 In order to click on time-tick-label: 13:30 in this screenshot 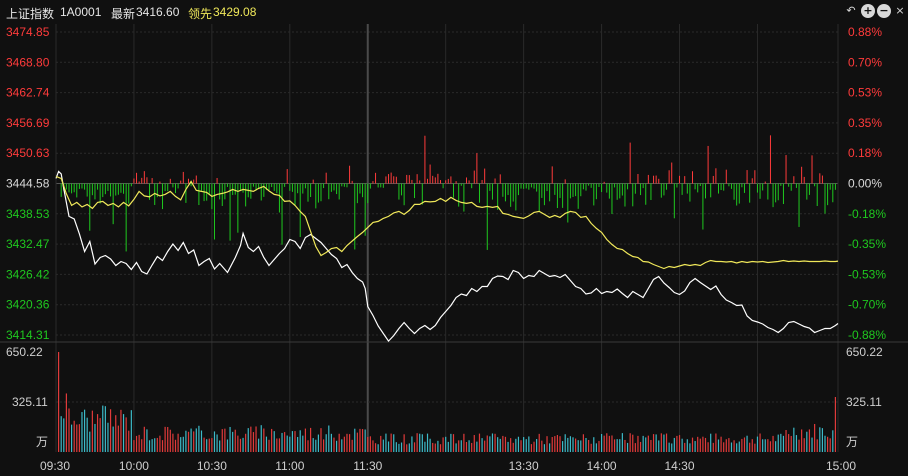, I will do `click(524, 466)`.